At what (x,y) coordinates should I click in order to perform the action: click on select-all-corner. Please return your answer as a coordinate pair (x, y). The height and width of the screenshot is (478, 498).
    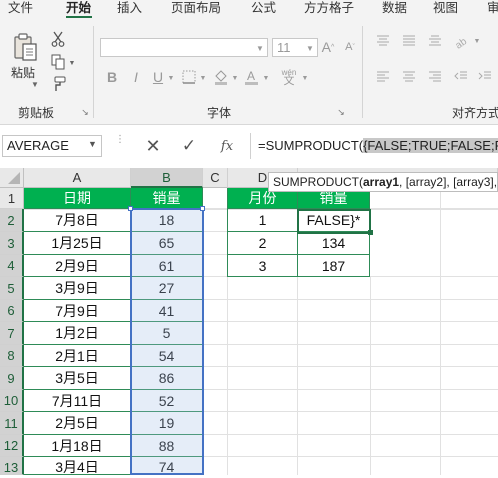
    Looking at the image, I should click on (12, 178).